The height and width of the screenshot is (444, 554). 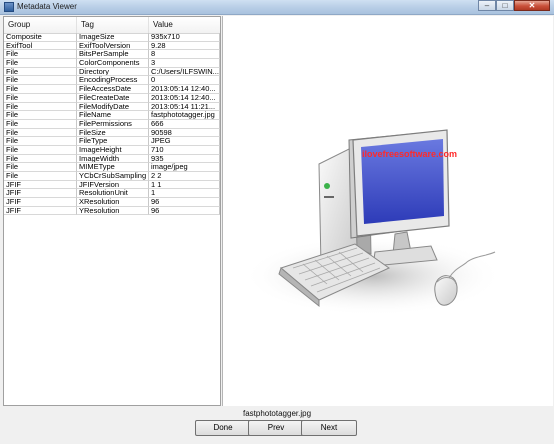 What do you see at coordinates (184, 25) in the screenshot?
I see `column-header-value: Value` at bounding box center [184, 25].